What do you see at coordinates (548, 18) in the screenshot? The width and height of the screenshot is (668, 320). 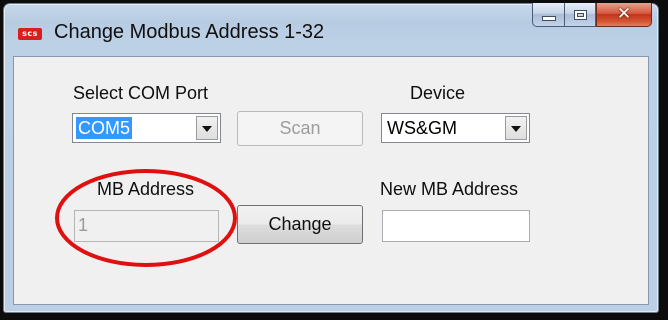 I see `minimize-icon` at bounding box center [548, 18].